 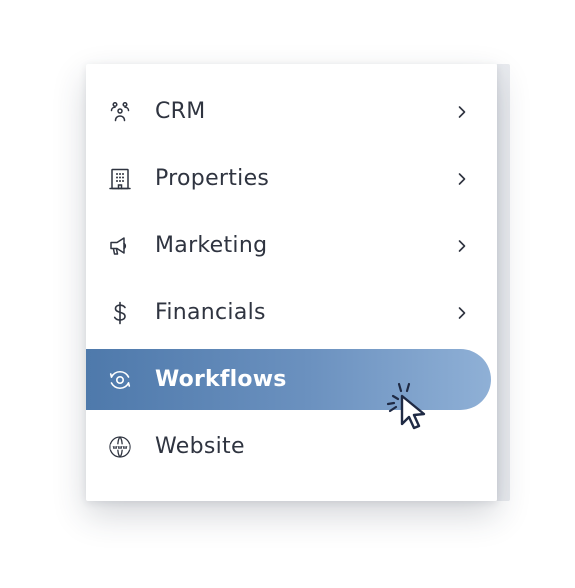 What do you see at coordinates (211, 245) in the screenshot?
I see `menu-item-label: Marketing` at bounding box center [211, 245].